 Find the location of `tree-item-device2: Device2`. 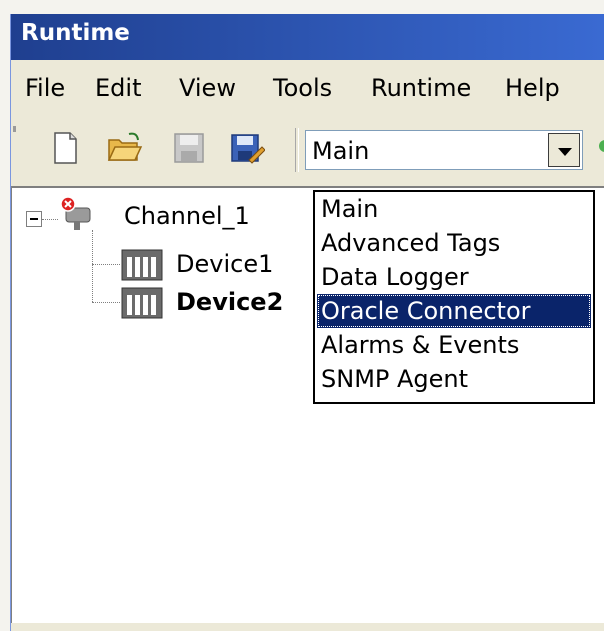

tree-item-device2: Device2 is located at coordinates (229, 302).